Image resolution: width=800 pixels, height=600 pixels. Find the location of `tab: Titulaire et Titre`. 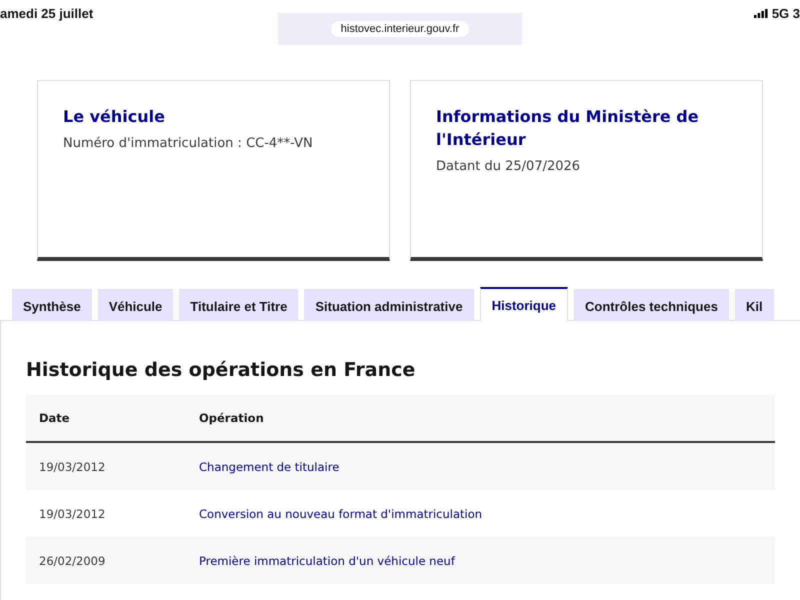

tab: Titulaire et Titre is located at coordinates (238, 305).